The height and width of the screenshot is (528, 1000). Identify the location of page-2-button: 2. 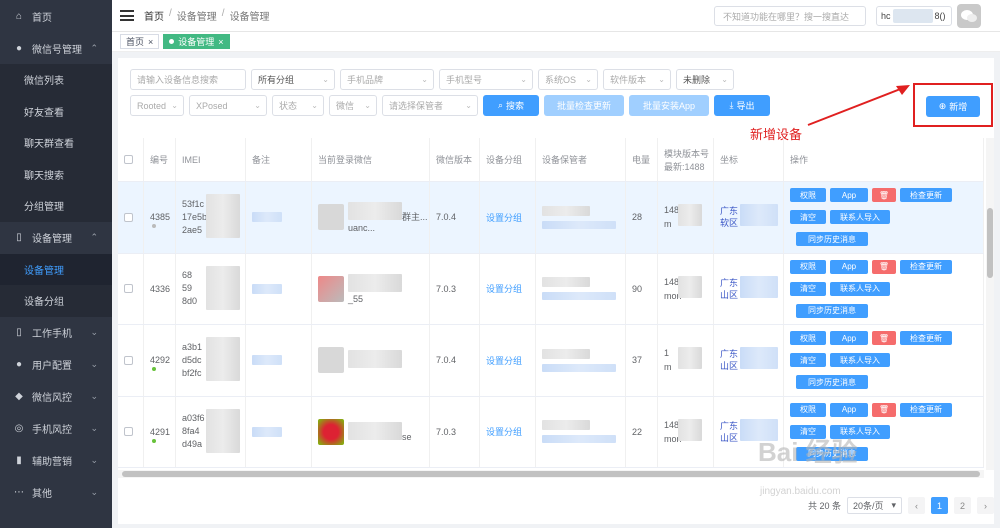
(963, 505).